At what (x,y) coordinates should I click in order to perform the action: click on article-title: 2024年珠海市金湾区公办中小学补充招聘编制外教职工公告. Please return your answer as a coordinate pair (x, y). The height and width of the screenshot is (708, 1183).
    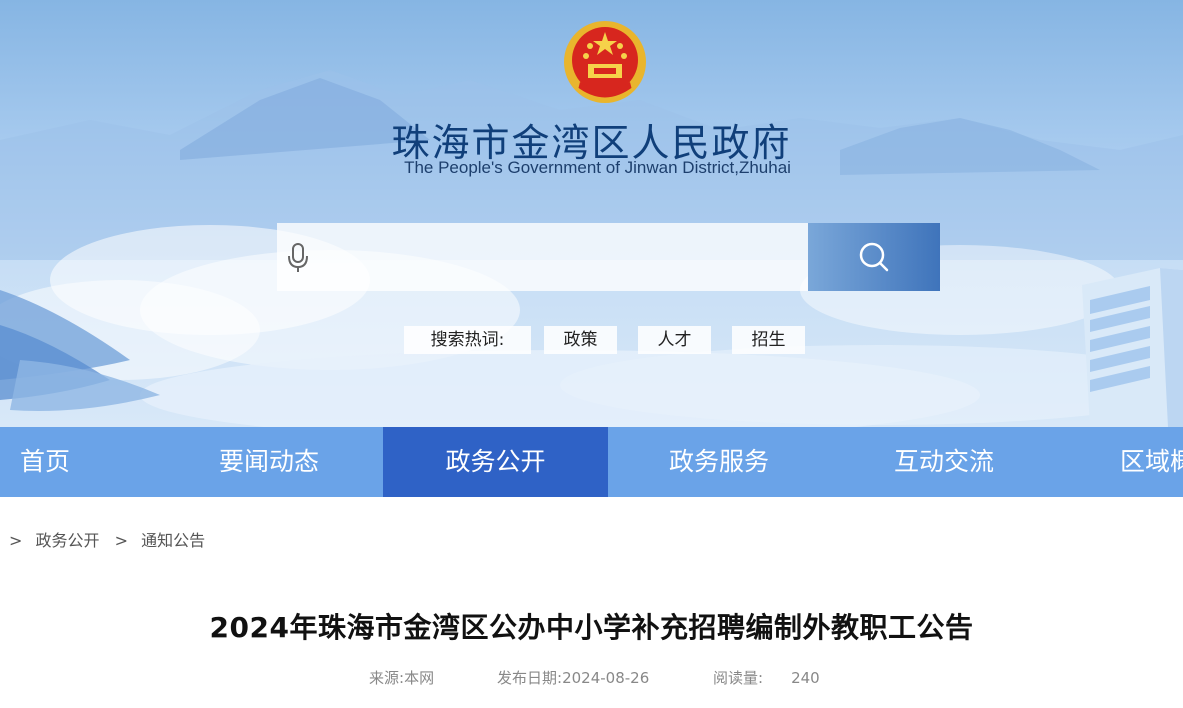
    Looking at the image, I should click on (591, 627).